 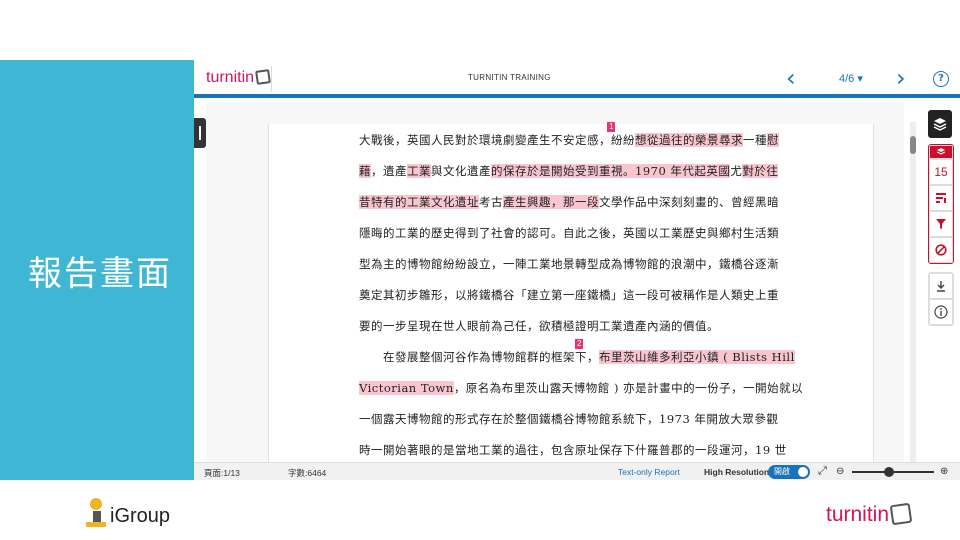 What do you see at coordinates (940, 124) in the screenshot?
I see `layers-icon` at bounding box center [940, 124].